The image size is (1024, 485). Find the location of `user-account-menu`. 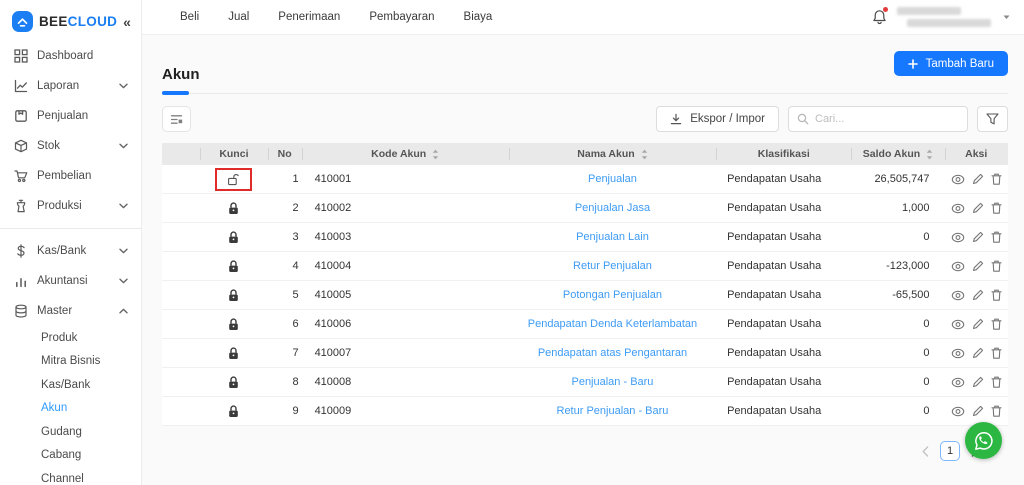

user-account-menu is located at coordinates (944, 17).